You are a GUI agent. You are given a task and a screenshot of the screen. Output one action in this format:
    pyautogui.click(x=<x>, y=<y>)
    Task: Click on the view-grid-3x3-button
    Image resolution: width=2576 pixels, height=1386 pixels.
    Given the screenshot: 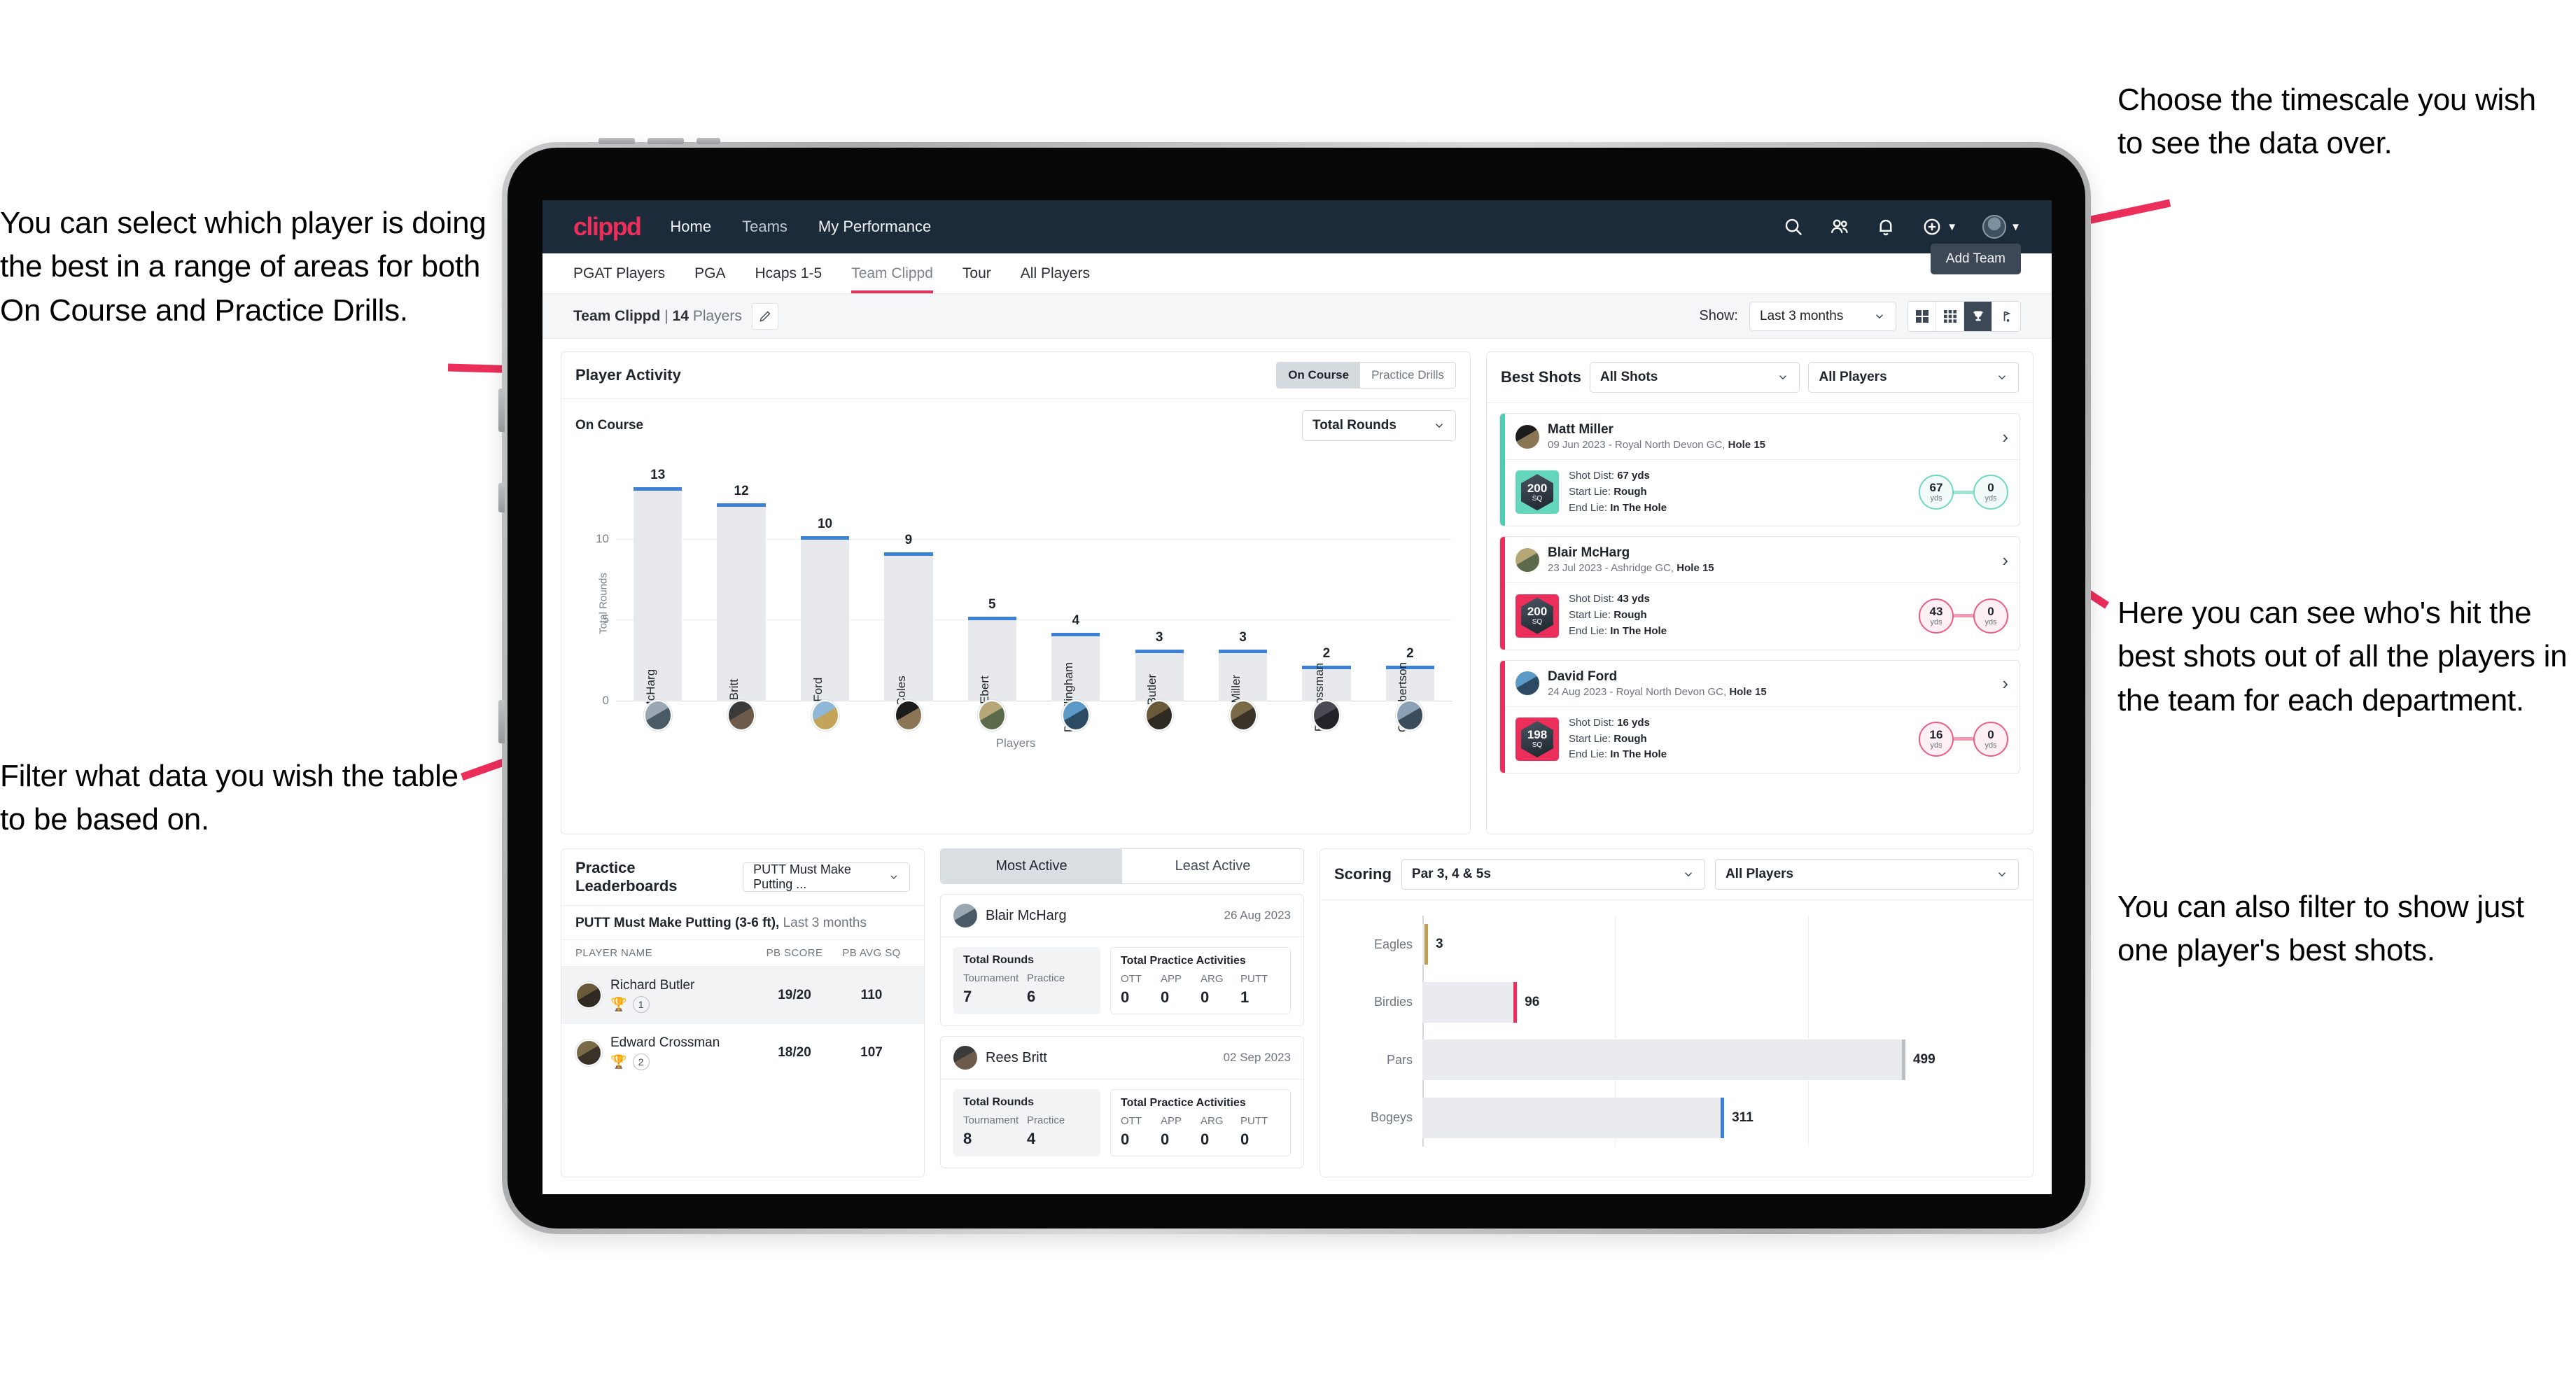 What is the action you would take?
    pyautogui.click(x=1950, y=316)
    